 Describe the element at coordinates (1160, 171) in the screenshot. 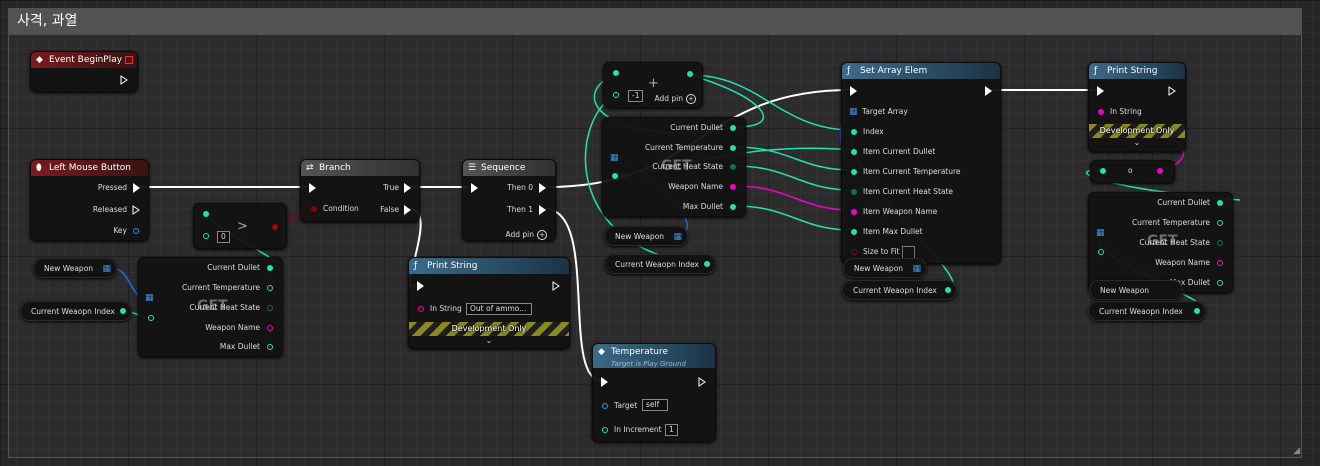

I see `string-output-pin` at that location.